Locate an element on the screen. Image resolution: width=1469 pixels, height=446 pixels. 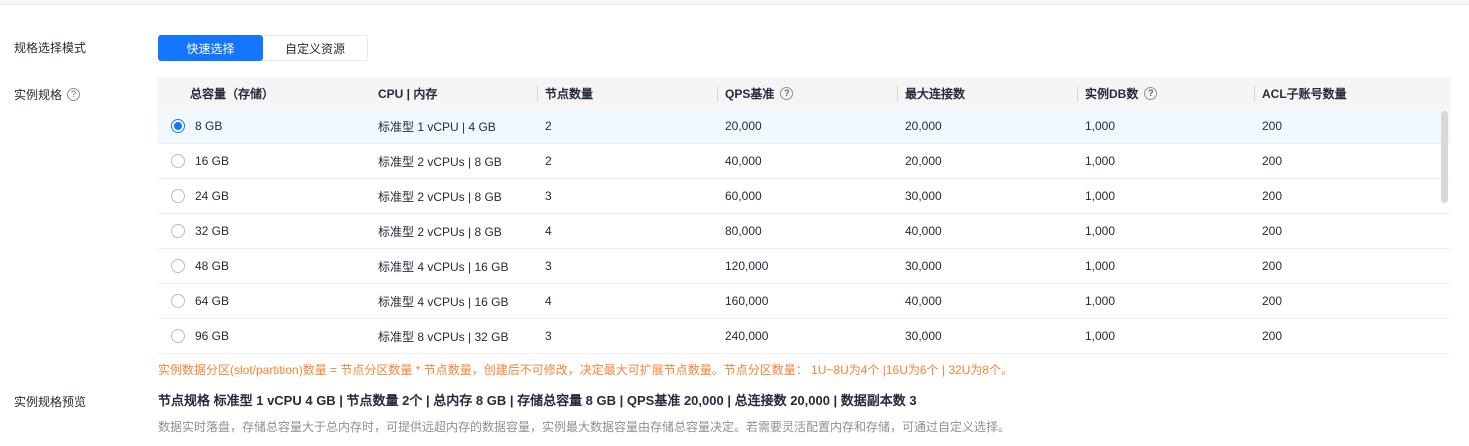
column-header: CPU | 内存 is located at coordinates (461, 93).